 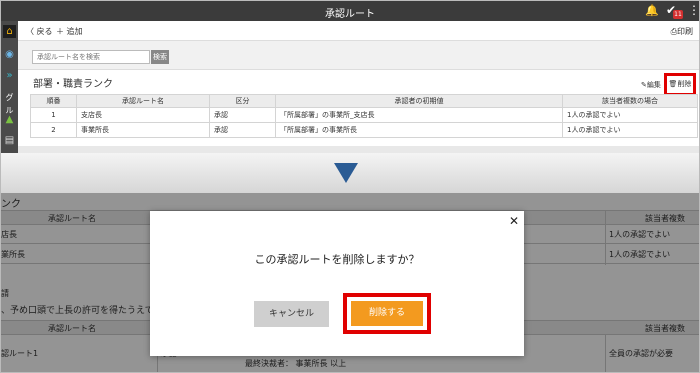 I want to click on header-default-approver: 承認者の初期値, so click(x=419, y=101).